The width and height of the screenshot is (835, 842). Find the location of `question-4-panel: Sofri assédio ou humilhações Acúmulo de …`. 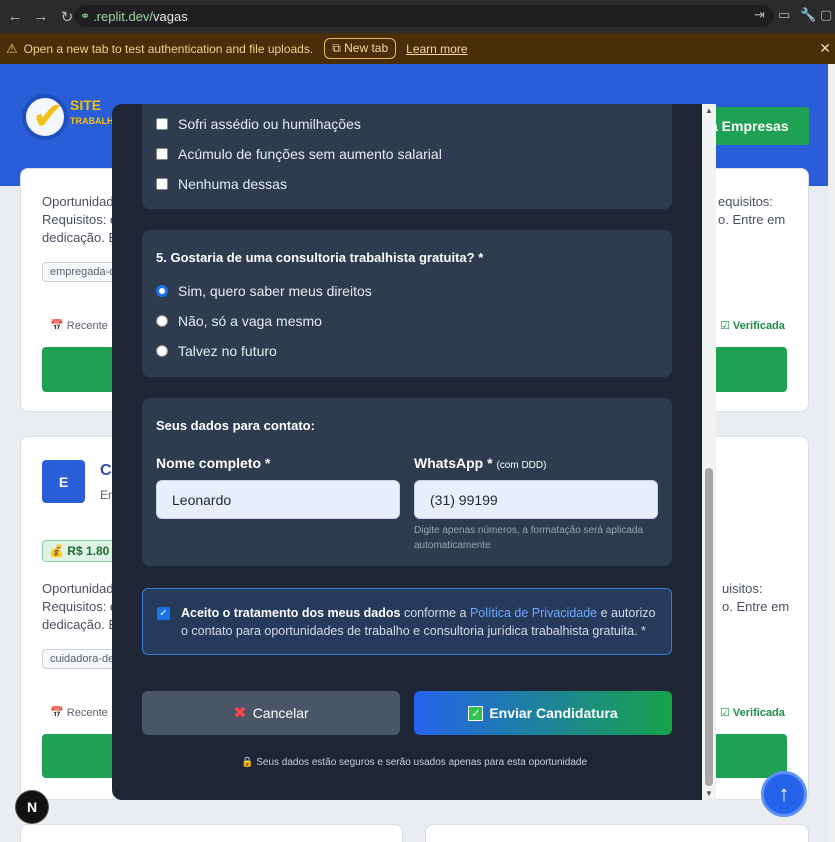

question-4-panel: Sofri assédio ou humilhações Acúmulo de … is located at coordinates (407, 156).